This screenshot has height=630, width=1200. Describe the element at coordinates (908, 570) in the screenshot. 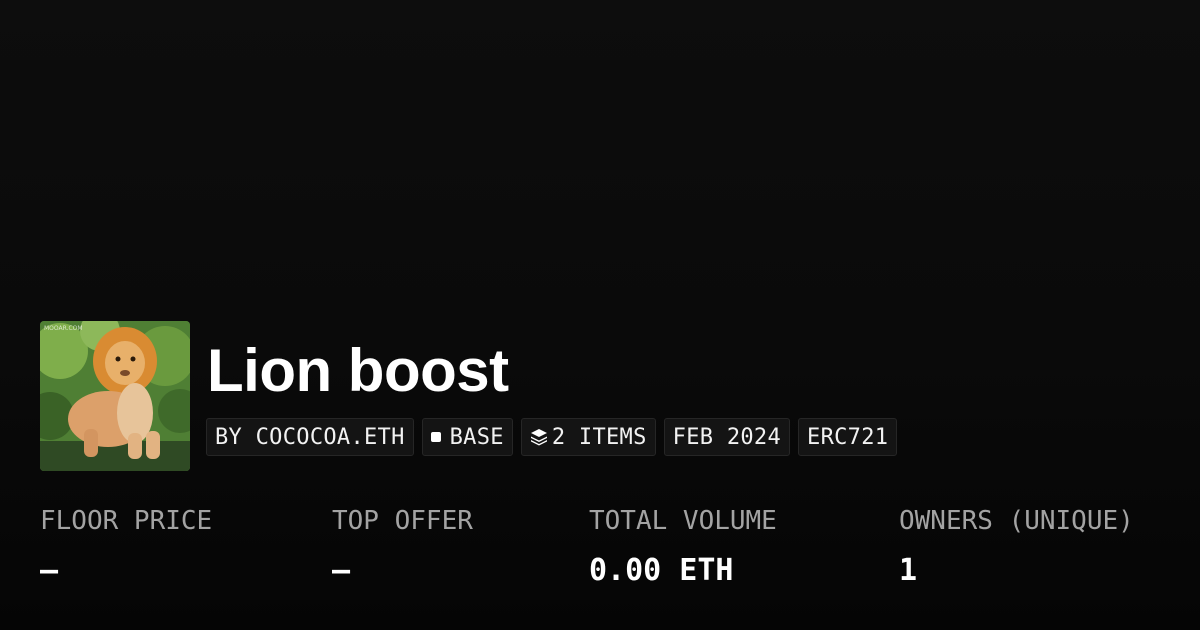

I see `stat-value: 1` at that location.